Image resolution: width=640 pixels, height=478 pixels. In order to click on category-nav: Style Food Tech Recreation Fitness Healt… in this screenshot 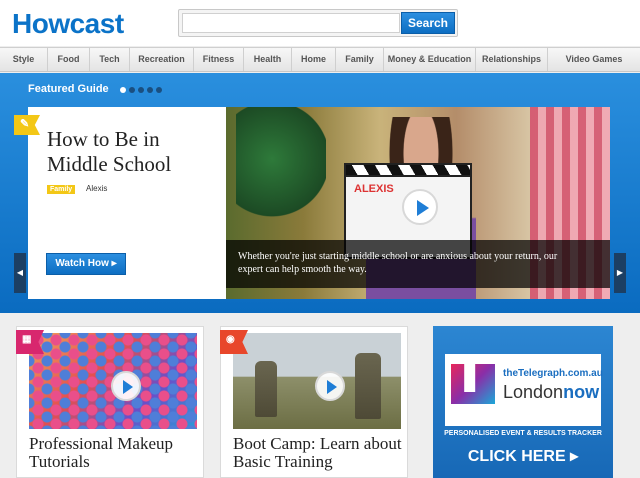, I will do `click(320, 59)`.